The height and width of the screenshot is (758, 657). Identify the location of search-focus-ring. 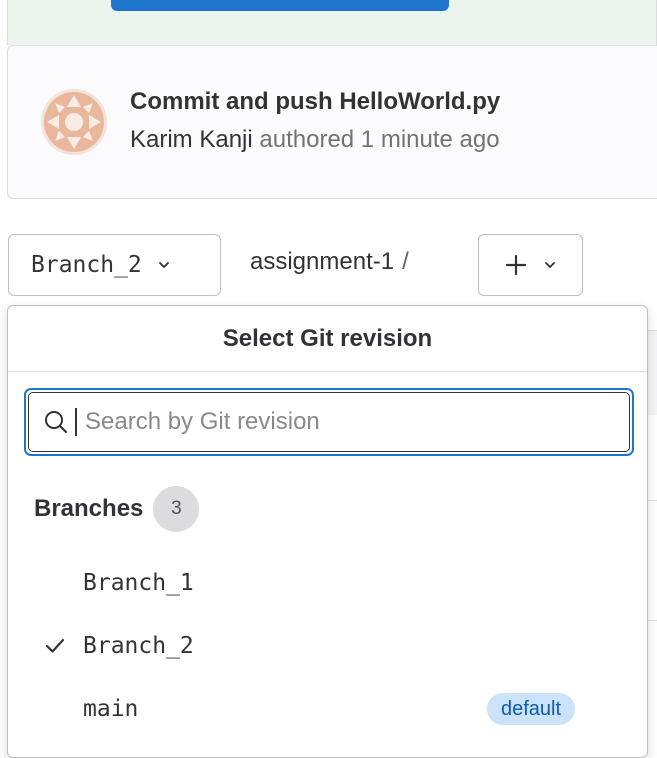
(329, 422).